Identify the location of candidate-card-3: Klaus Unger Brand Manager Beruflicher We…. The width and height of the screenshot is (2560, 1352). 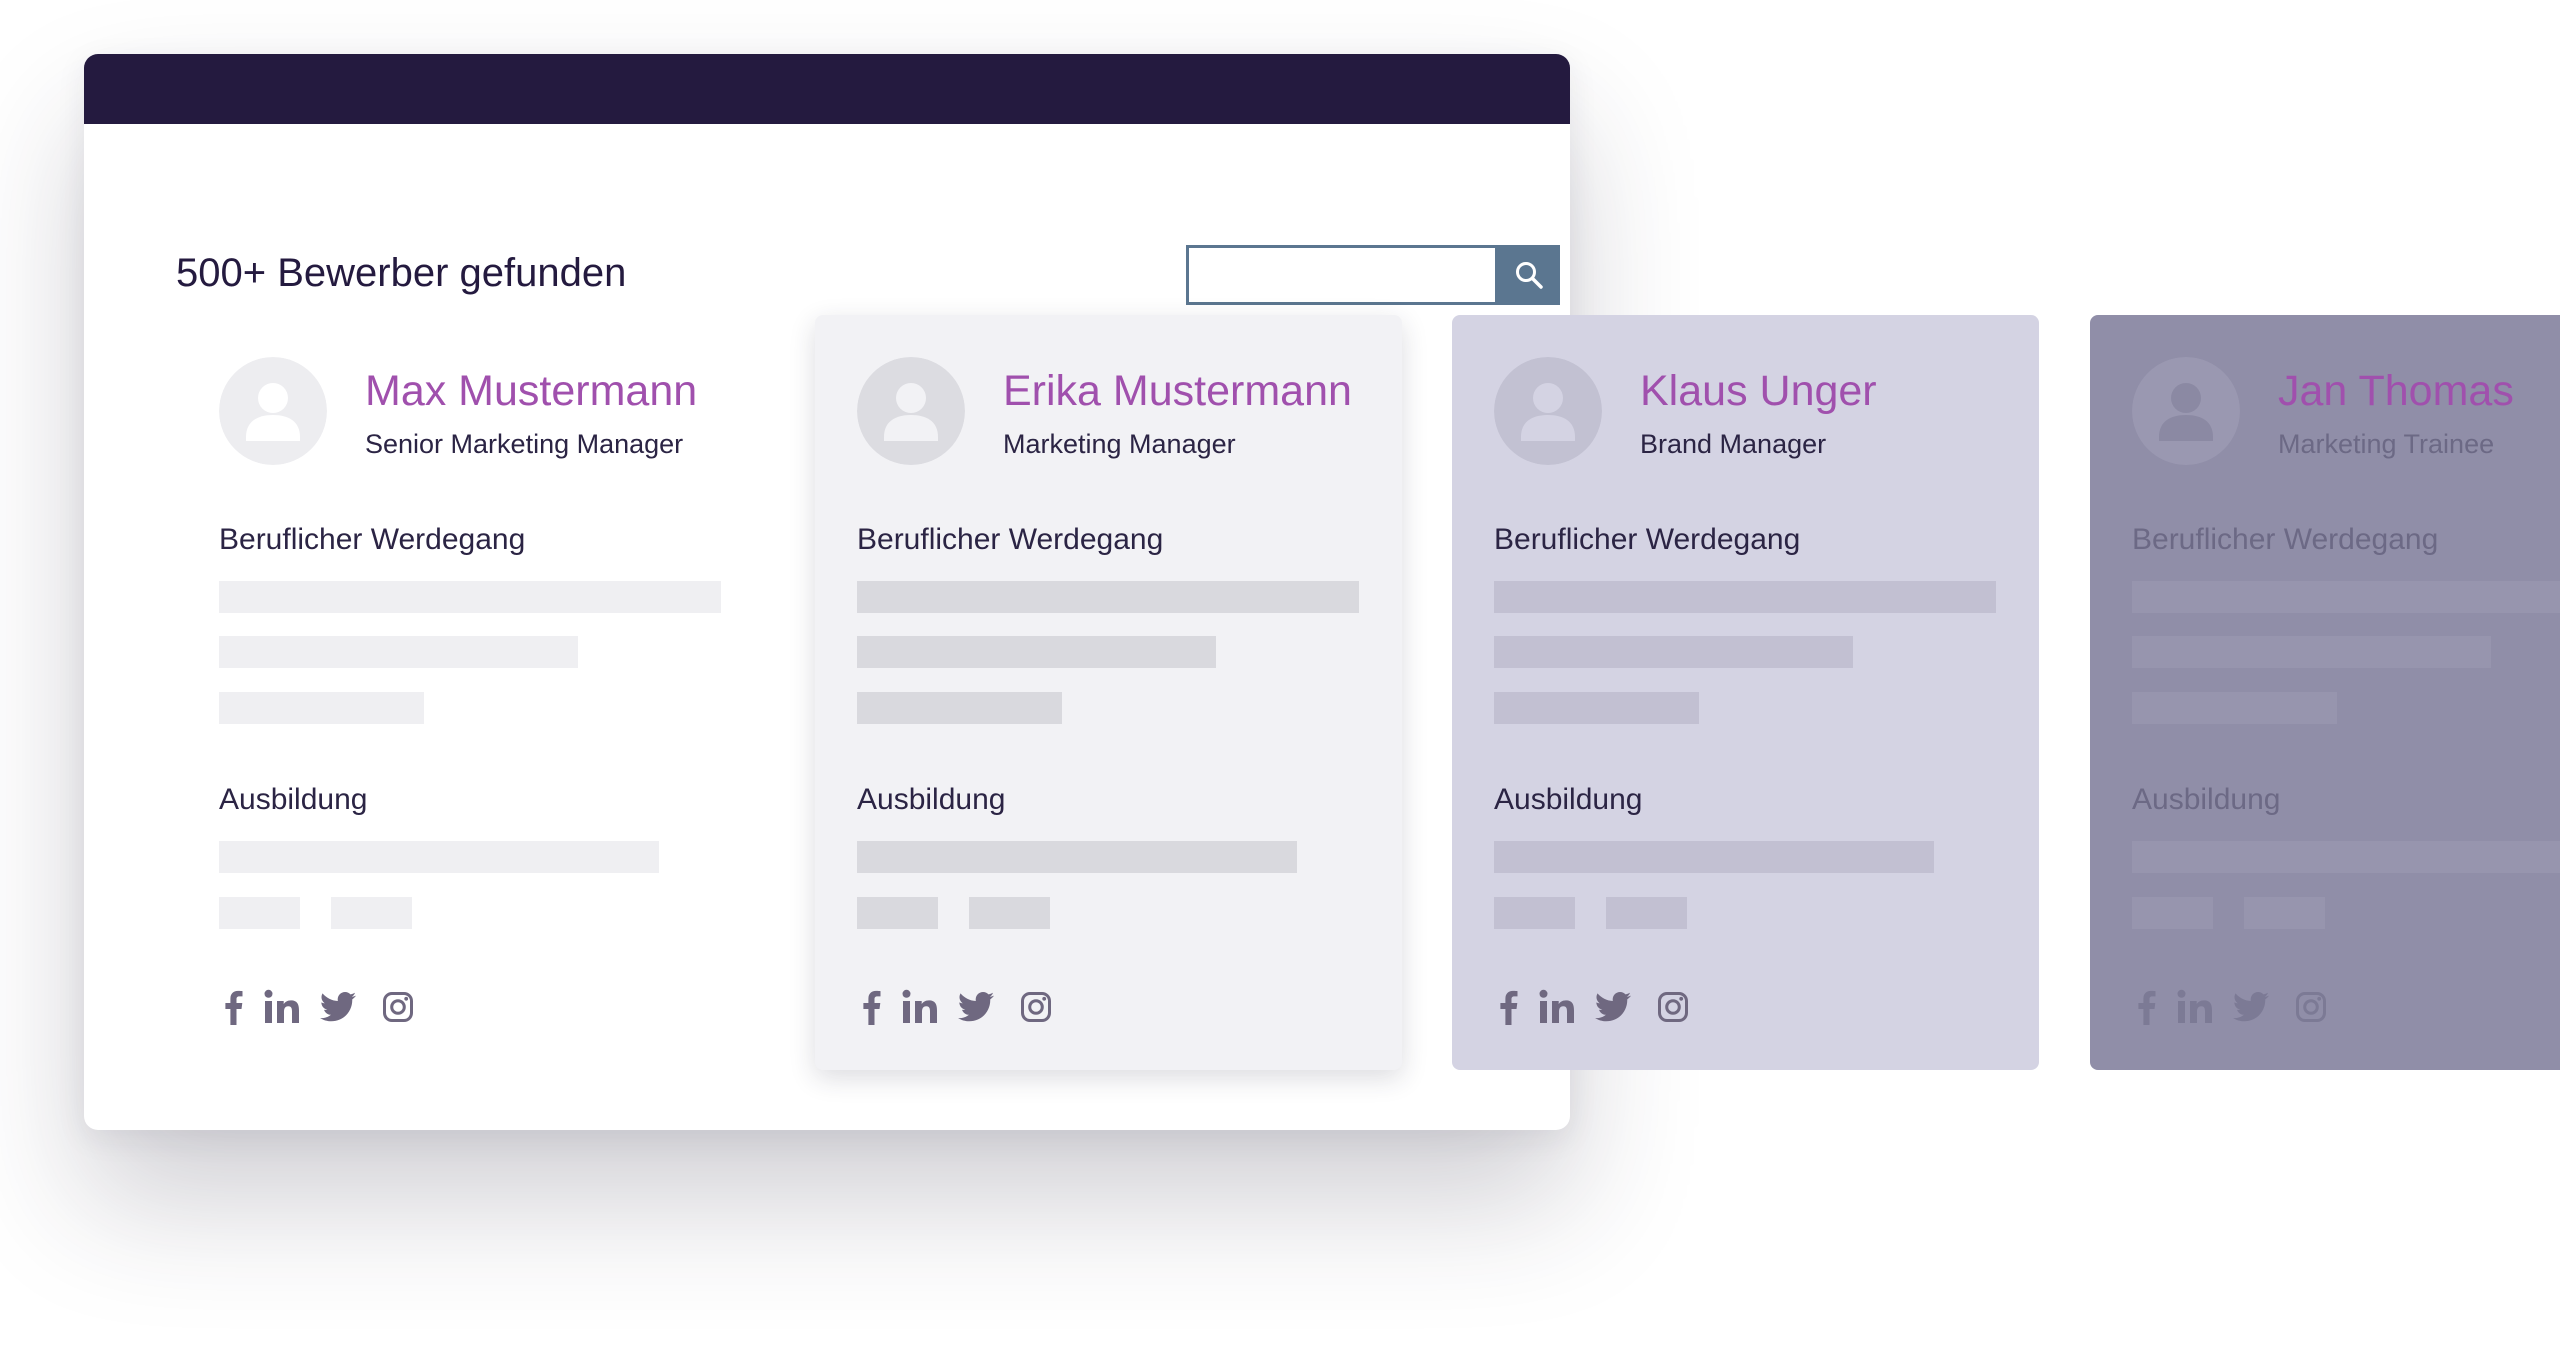
(1745, 692).